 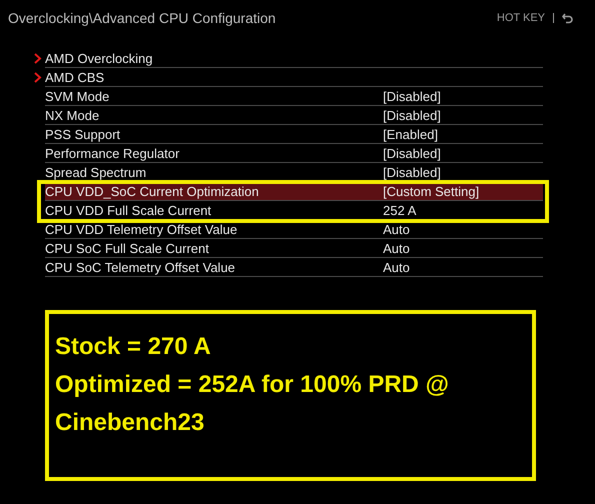 What do you see at coordinates (152, 191) in the screenshot?
I see `setting-label: CPU VDD_SoC Current Optimization` at bounding box center [152, 191].